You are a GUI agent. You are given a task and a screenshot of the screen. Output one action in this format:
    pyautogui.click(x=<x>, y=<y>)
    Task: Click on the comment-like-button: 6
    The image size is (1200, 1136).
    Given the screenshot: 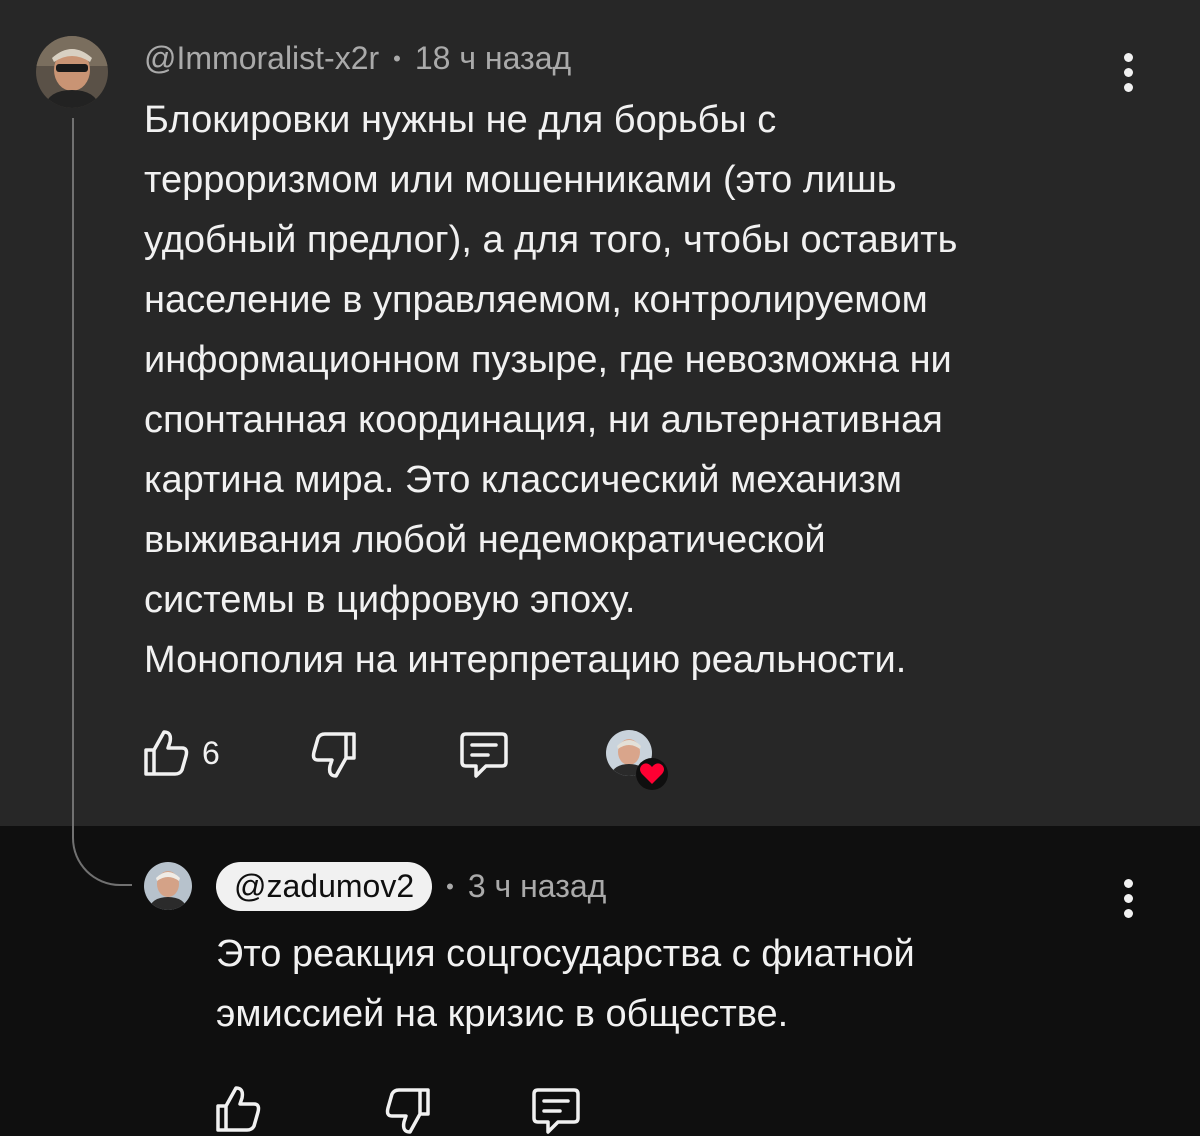 What is the action you would take?
    pyautogui.click(x=181, y=753)
    